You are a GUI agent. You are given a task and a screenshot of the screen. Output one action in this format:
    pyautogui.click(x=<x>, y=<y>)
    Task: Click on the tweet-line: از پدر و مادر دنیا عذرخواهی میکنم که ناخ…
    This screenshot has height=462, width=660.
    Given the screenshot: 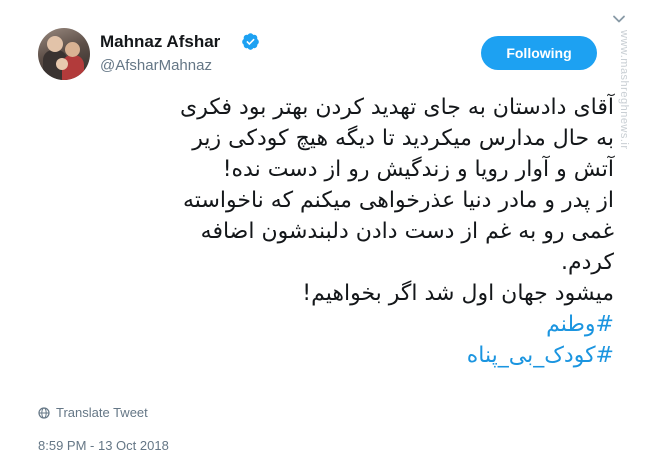 What is the action you would take?
    pyautogui.click(x=398, y=200)
    